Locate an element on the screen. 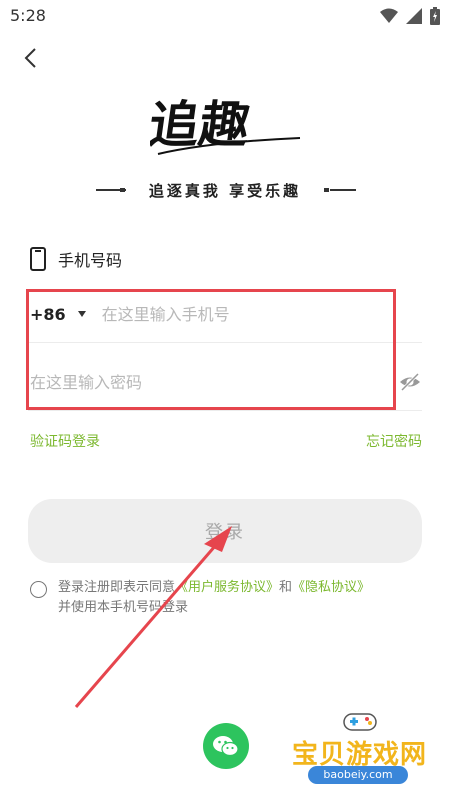 This screenshot has height=800, width=450. password-input-row is located at coordinates (225, 382).